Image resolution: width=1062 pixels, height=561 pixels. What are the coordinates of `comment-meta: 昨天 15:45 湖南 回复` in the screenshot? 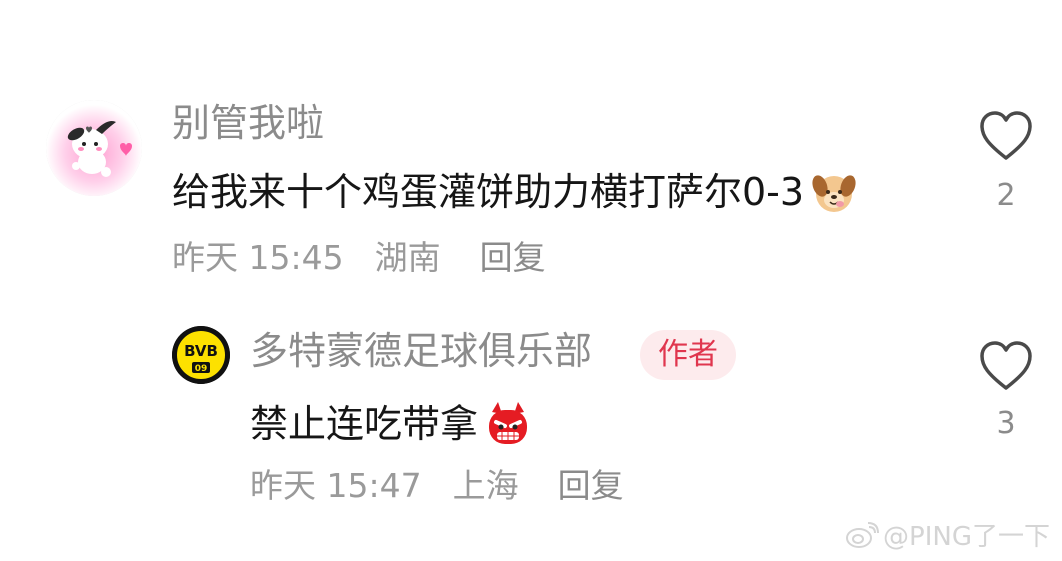 It's located at (359, 258).